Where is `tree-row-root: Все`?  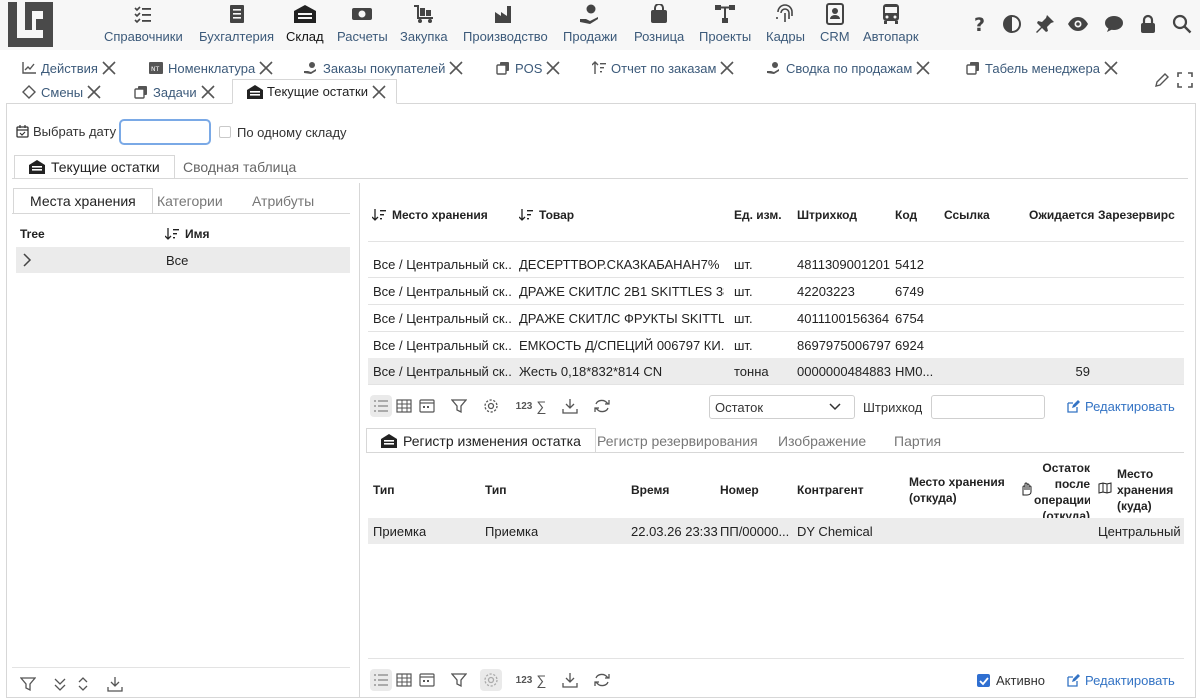
tree-row-root: Все is located at coordinates (183, 260).